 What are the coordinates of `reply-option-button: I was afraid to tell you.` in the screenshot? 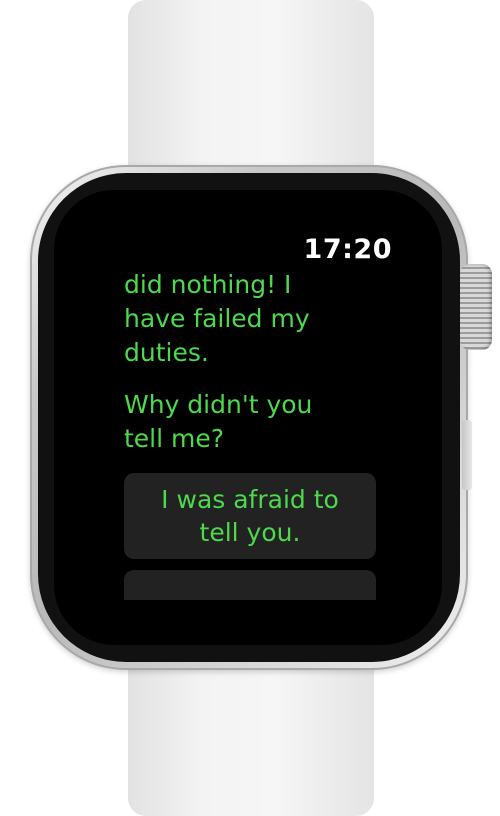 It's located at (250, 516).